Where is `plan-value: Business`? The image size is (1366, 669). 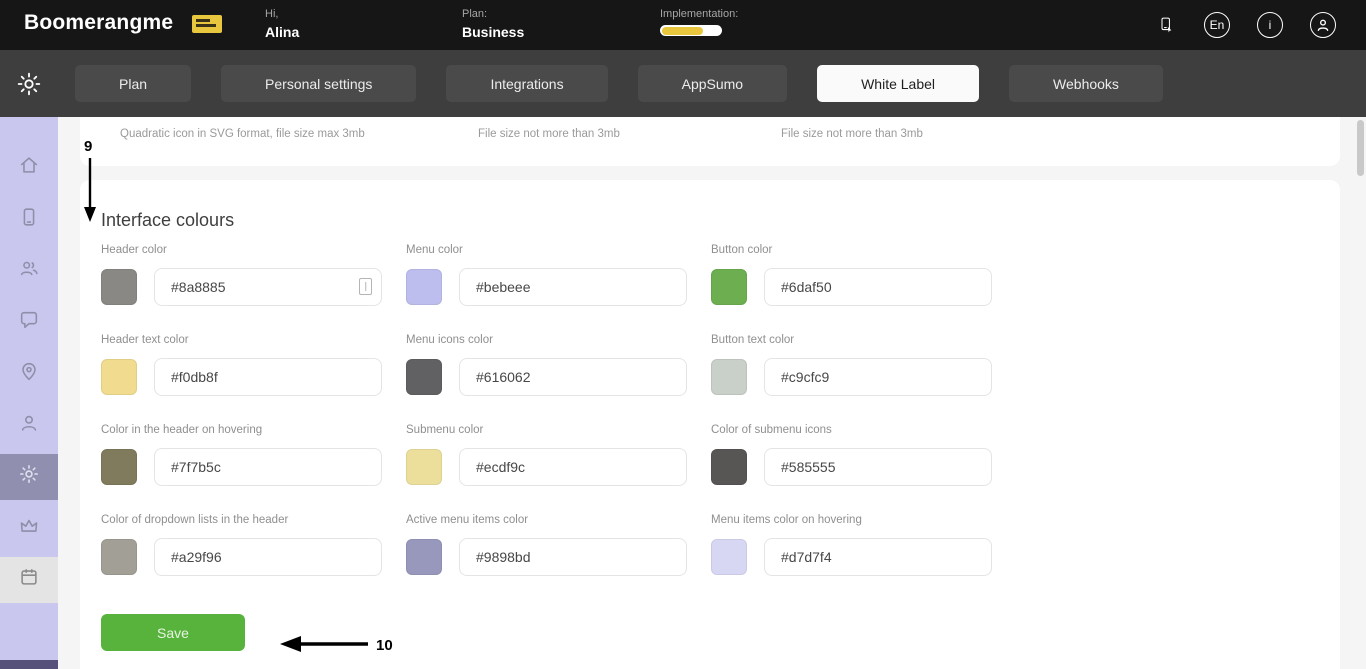
plan-value: Business is located at coordinates (493, 32).